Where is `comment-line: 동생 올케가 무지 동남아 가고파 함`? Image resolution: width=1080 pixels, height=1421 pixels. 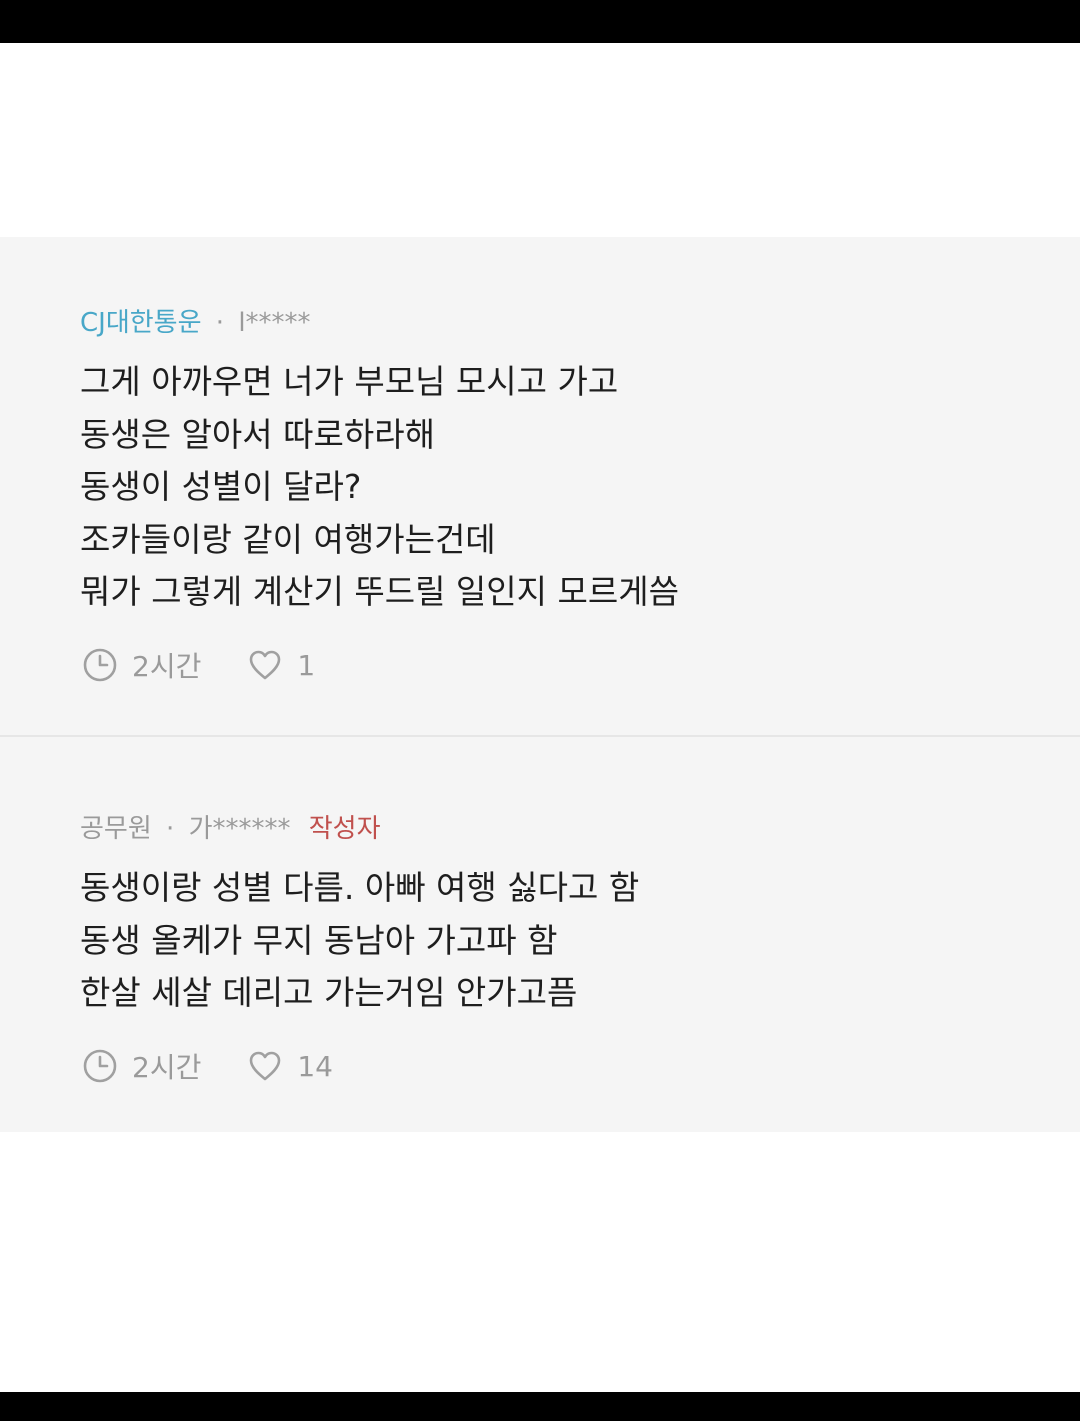
comment-line: 동생 올케가 무지 동남아 가고파 함 is located at coordinates (319, 940).